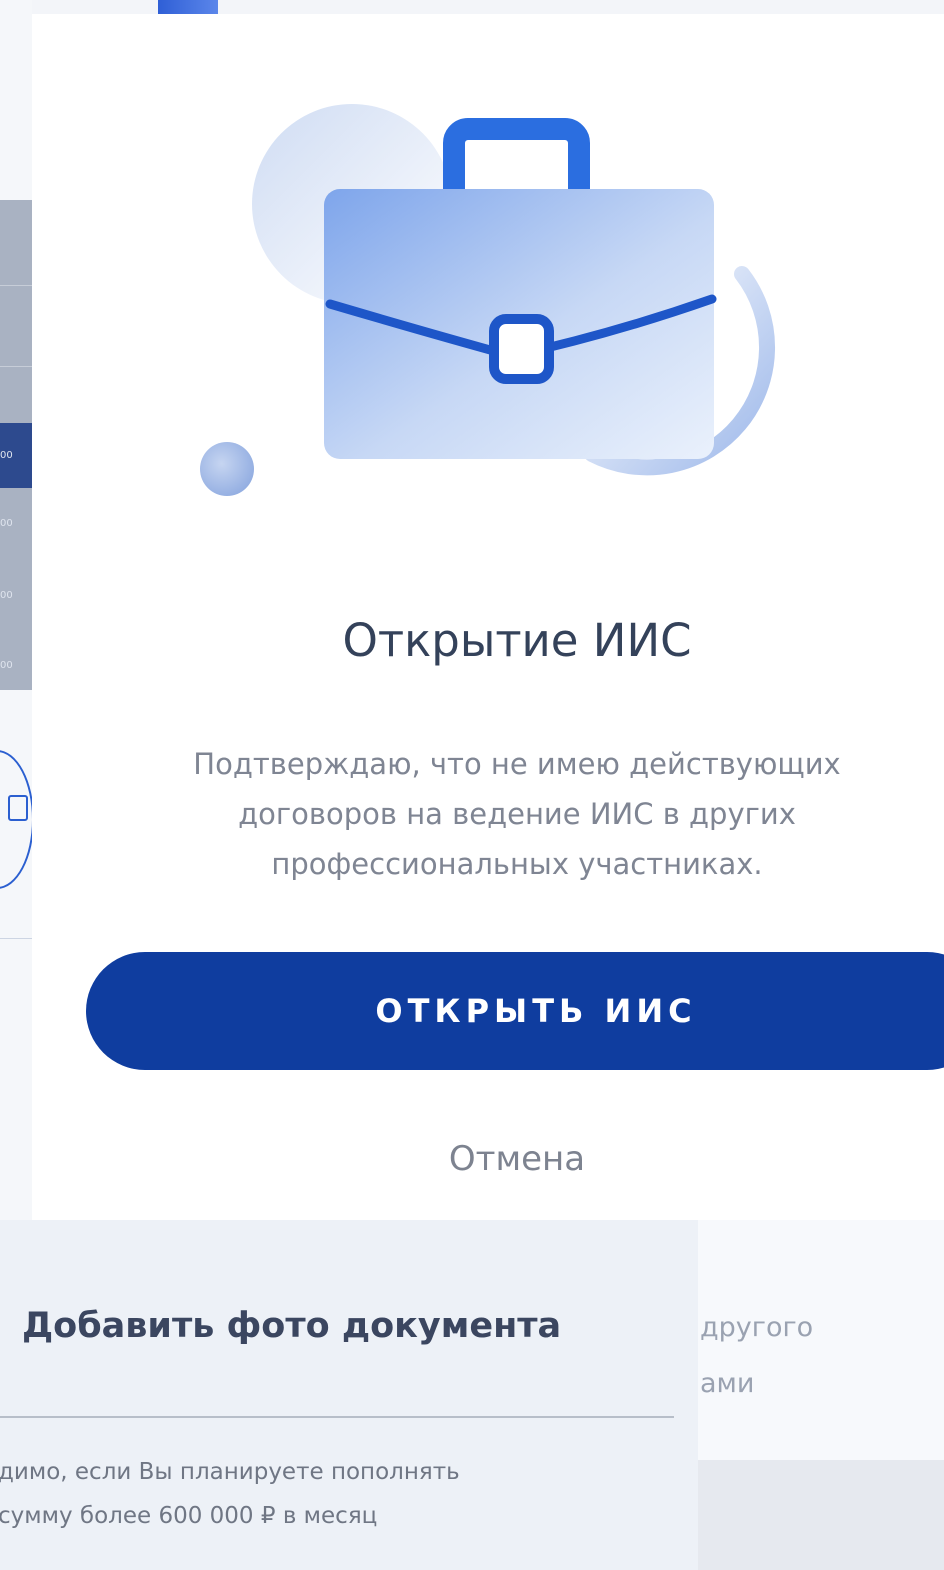 The height and width of the screenshot is (1570, 944). Describe the element at coordinates (18, 808) in the screenshot. I see `trash-icon` at that location.